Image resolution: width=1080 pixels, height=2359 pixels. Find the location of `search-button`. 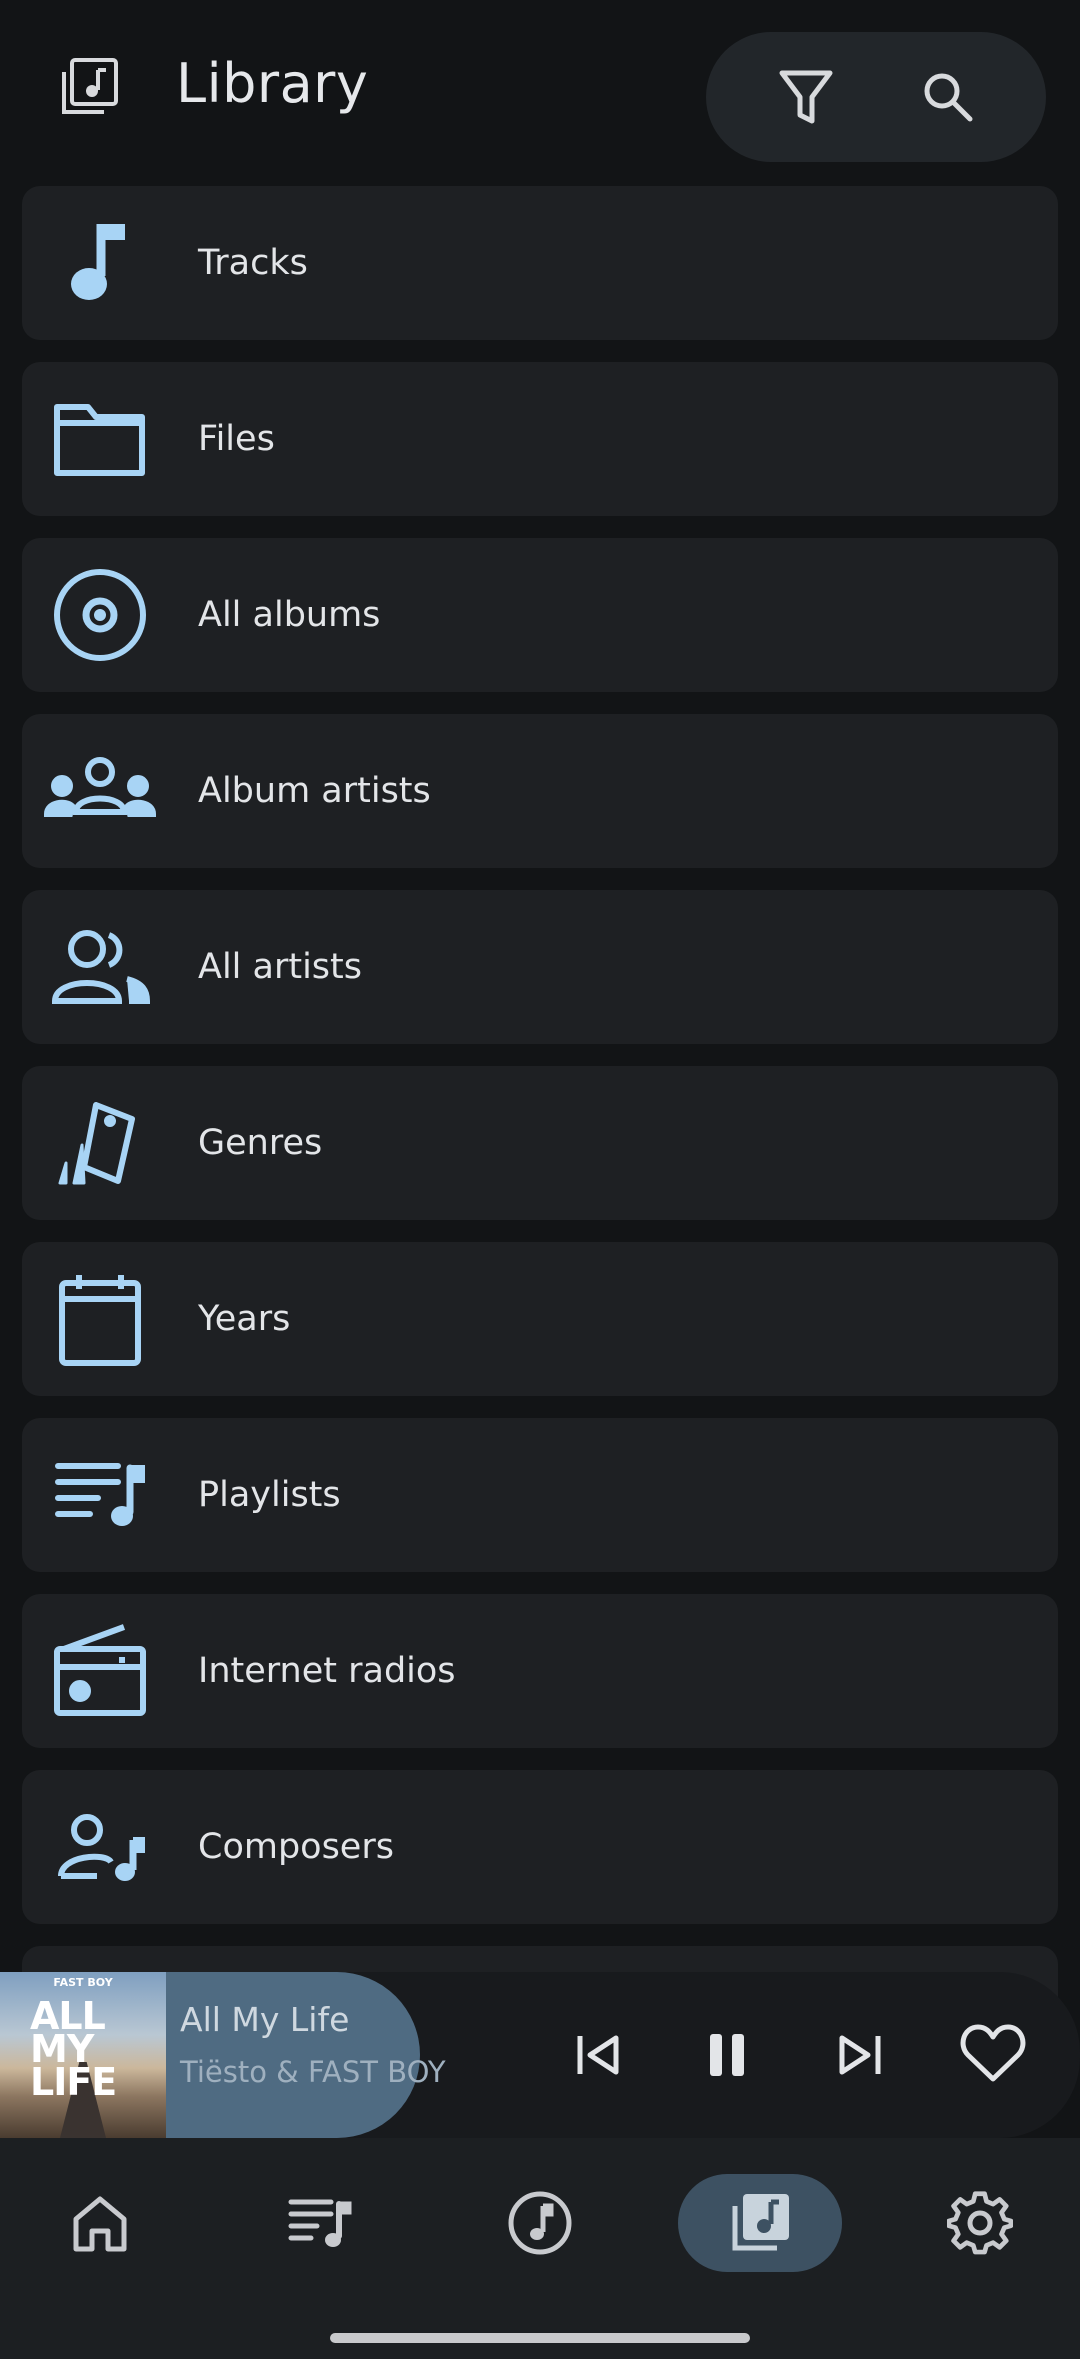

search-button is located at coordinates (948, 97).